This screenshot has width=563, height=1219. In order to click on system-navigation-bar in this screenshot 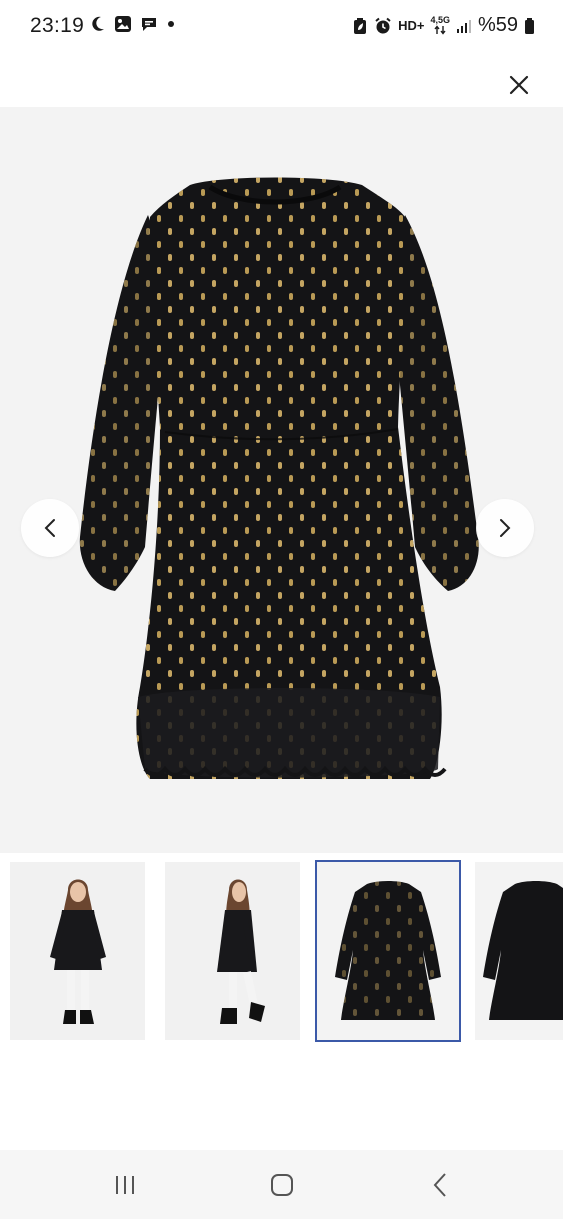, I will do `click(281, 1184)`.